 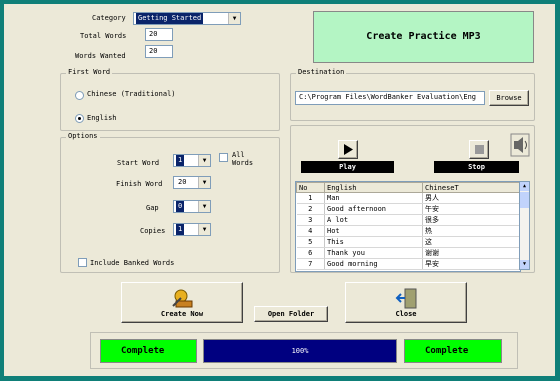 What do you see at coordinates (406, 314) in the screenshot?
I see `close-label: Close` at bounding box center [406, 314].